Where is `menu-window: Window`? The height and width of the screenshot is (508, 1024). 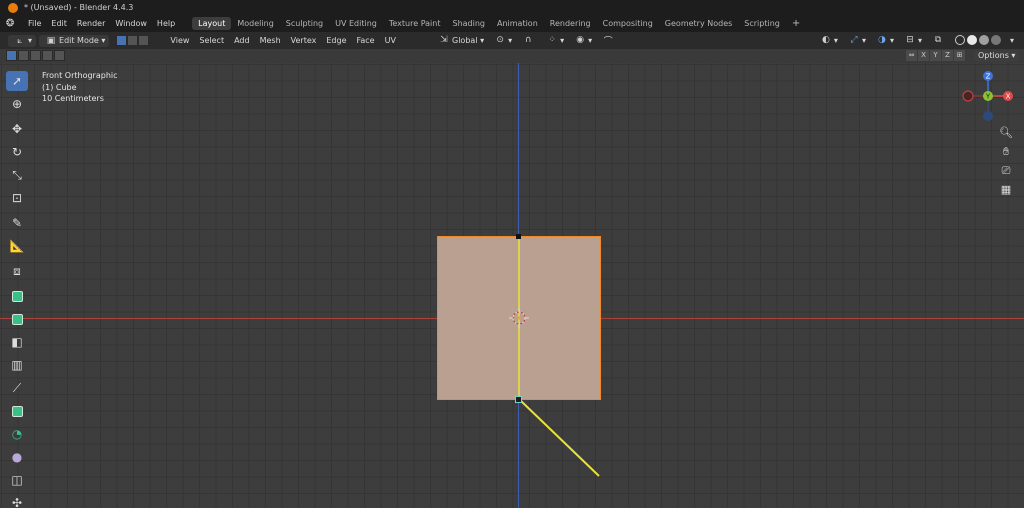
menu-window: Window is located at coordinates (131, 23).